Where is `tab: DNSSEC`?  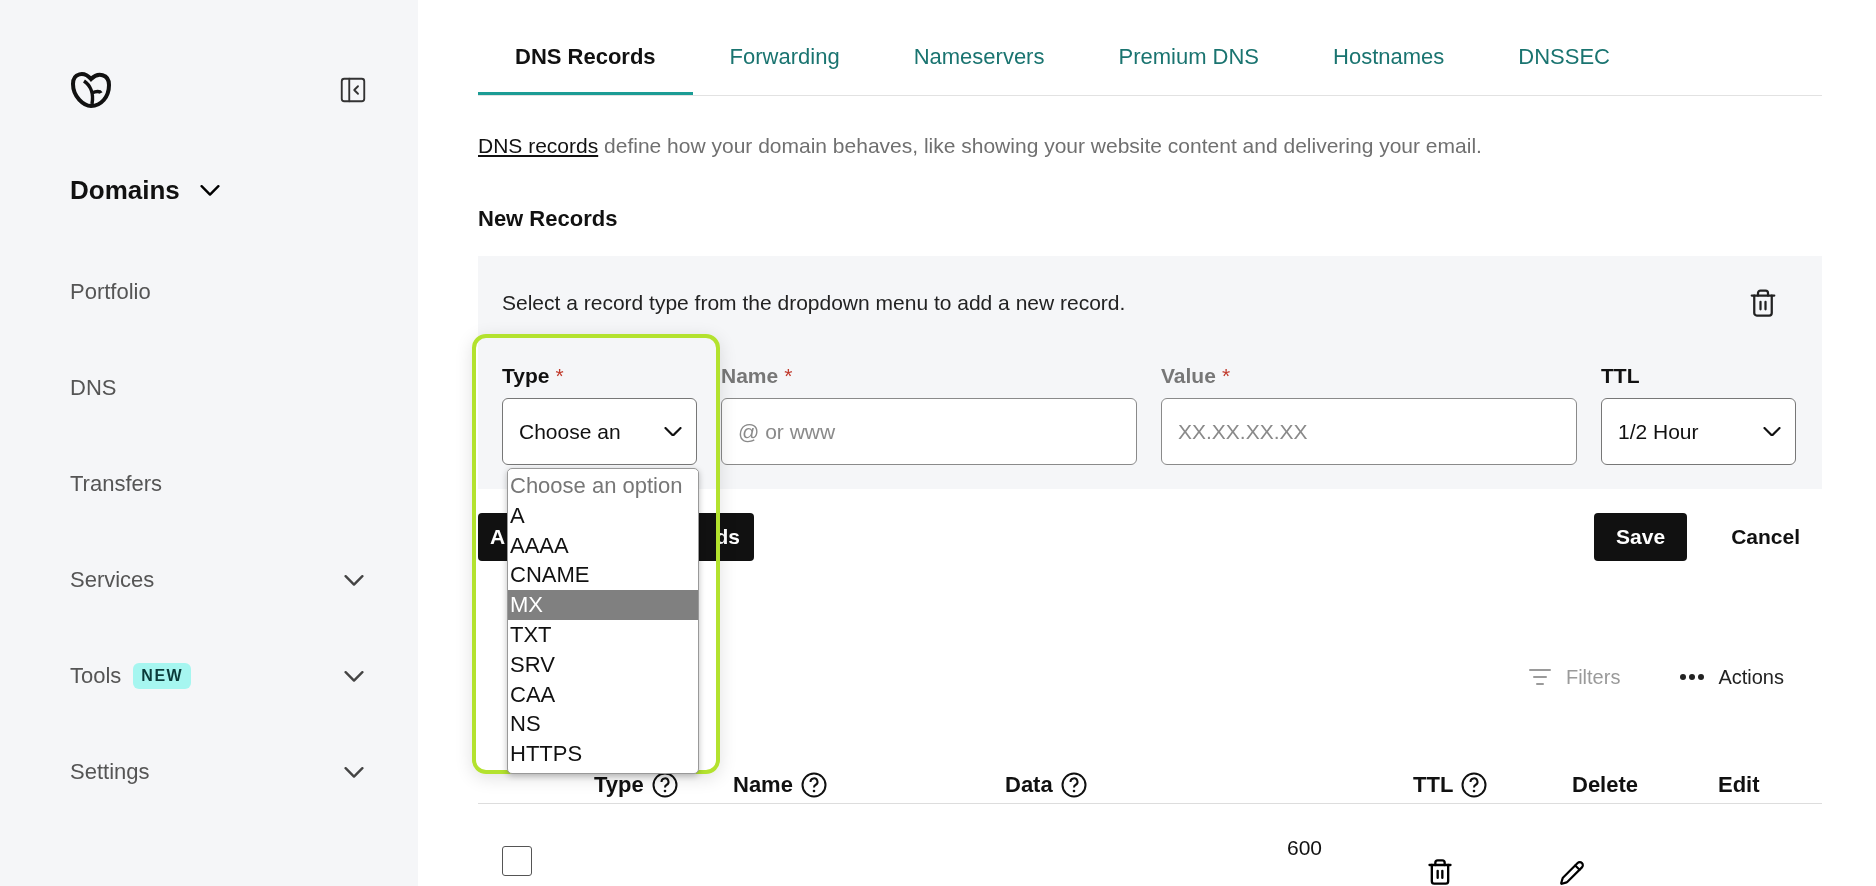 tab: DNSSEC is located at coordinates (1564, 62).